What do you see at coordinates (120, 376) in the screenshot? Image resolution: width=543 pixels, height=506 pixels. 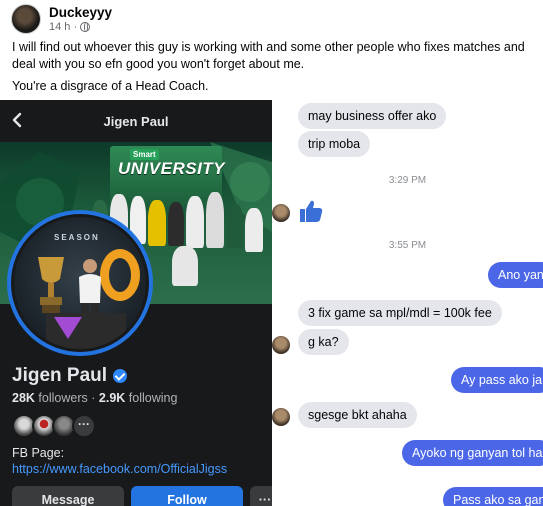 I see `verified-badge-icon` at bounding box center [120, 376].